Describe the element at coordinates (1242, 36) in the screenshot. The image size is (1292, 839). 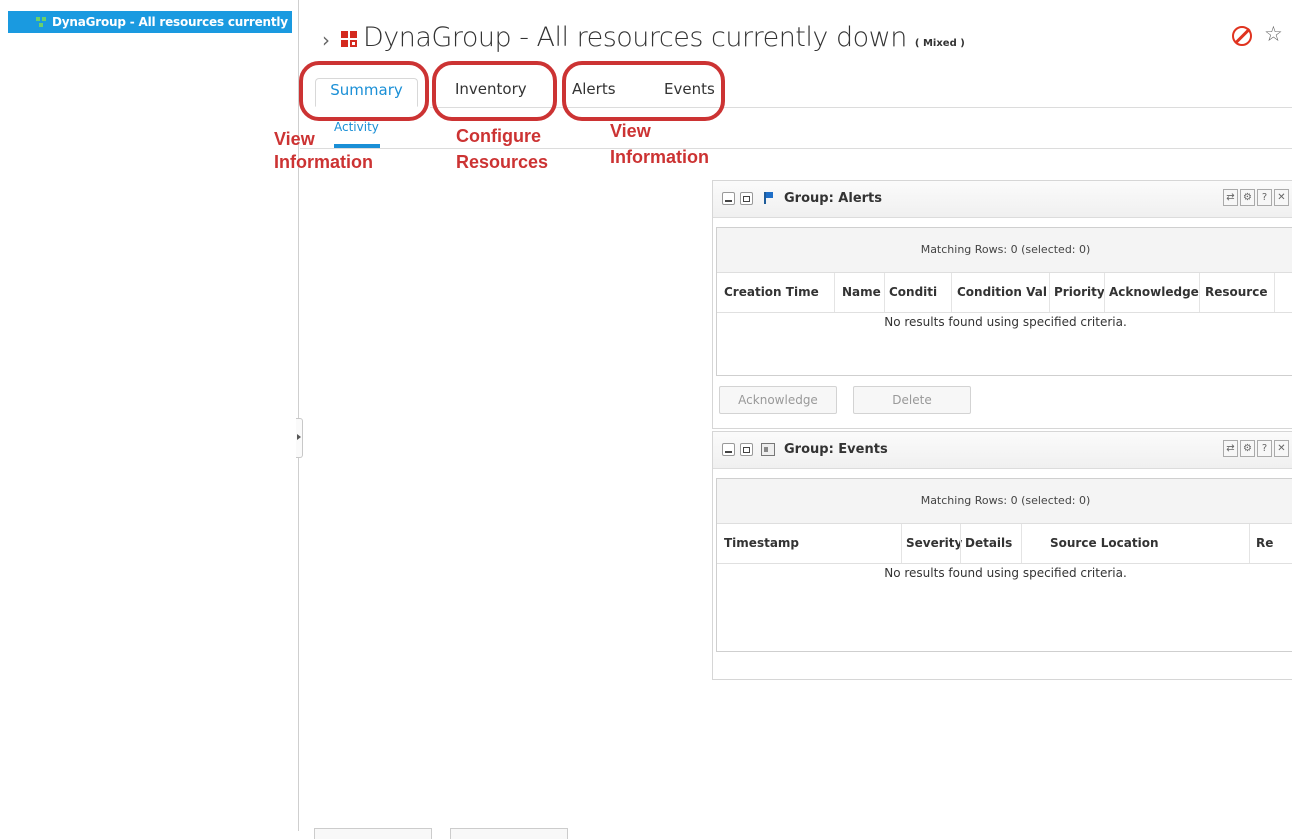
I see `availability-down-icon` at that location.